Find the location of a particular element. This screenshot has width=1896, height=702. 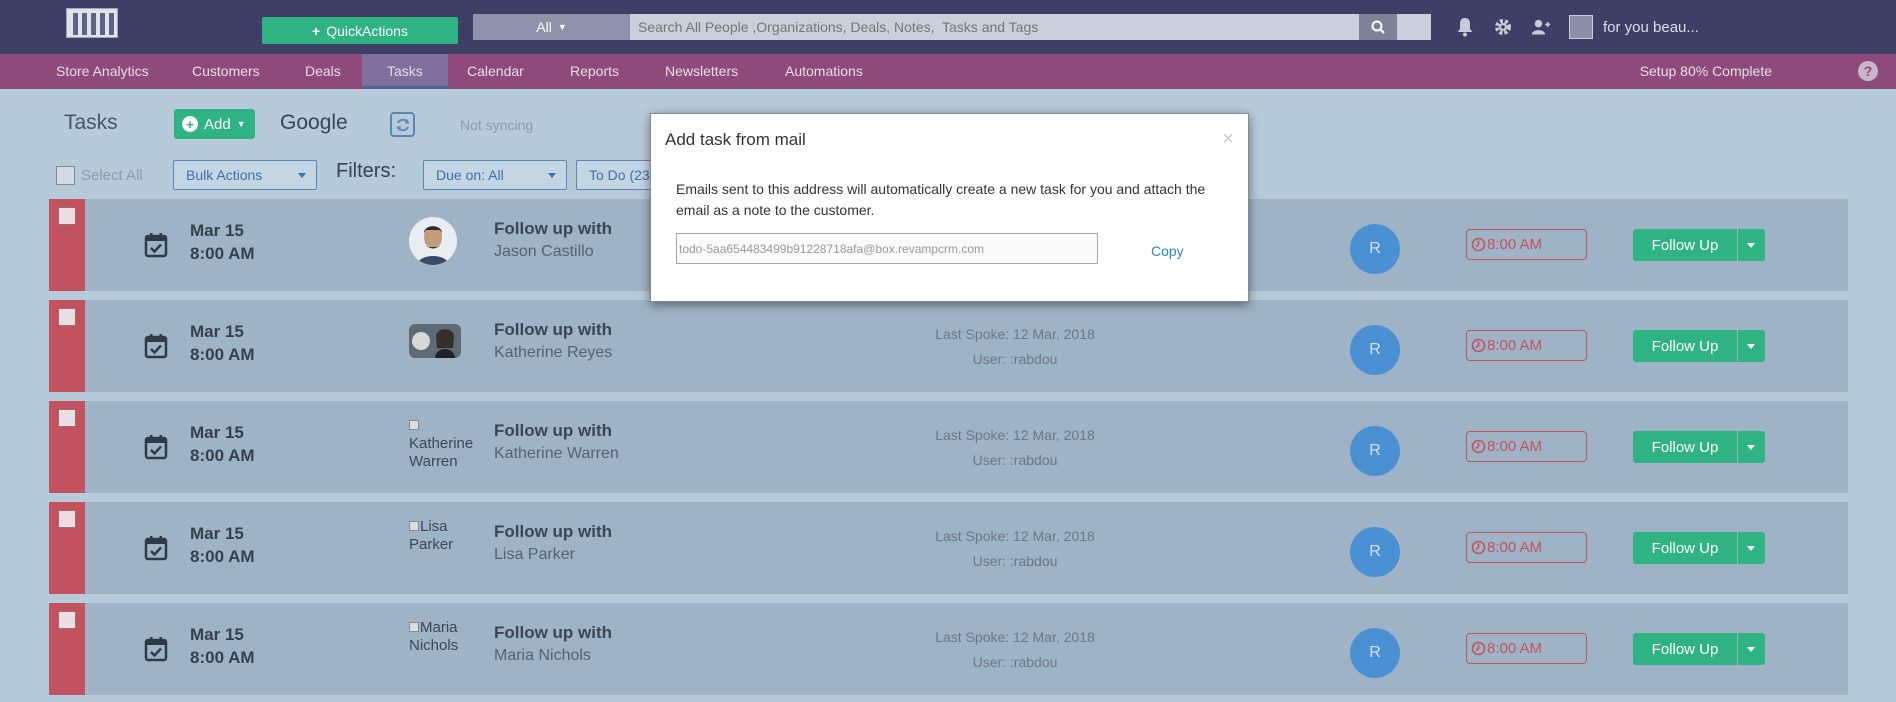

bulk-actions-dropdown: Bulk Actions is located at coordinates (245, 175).